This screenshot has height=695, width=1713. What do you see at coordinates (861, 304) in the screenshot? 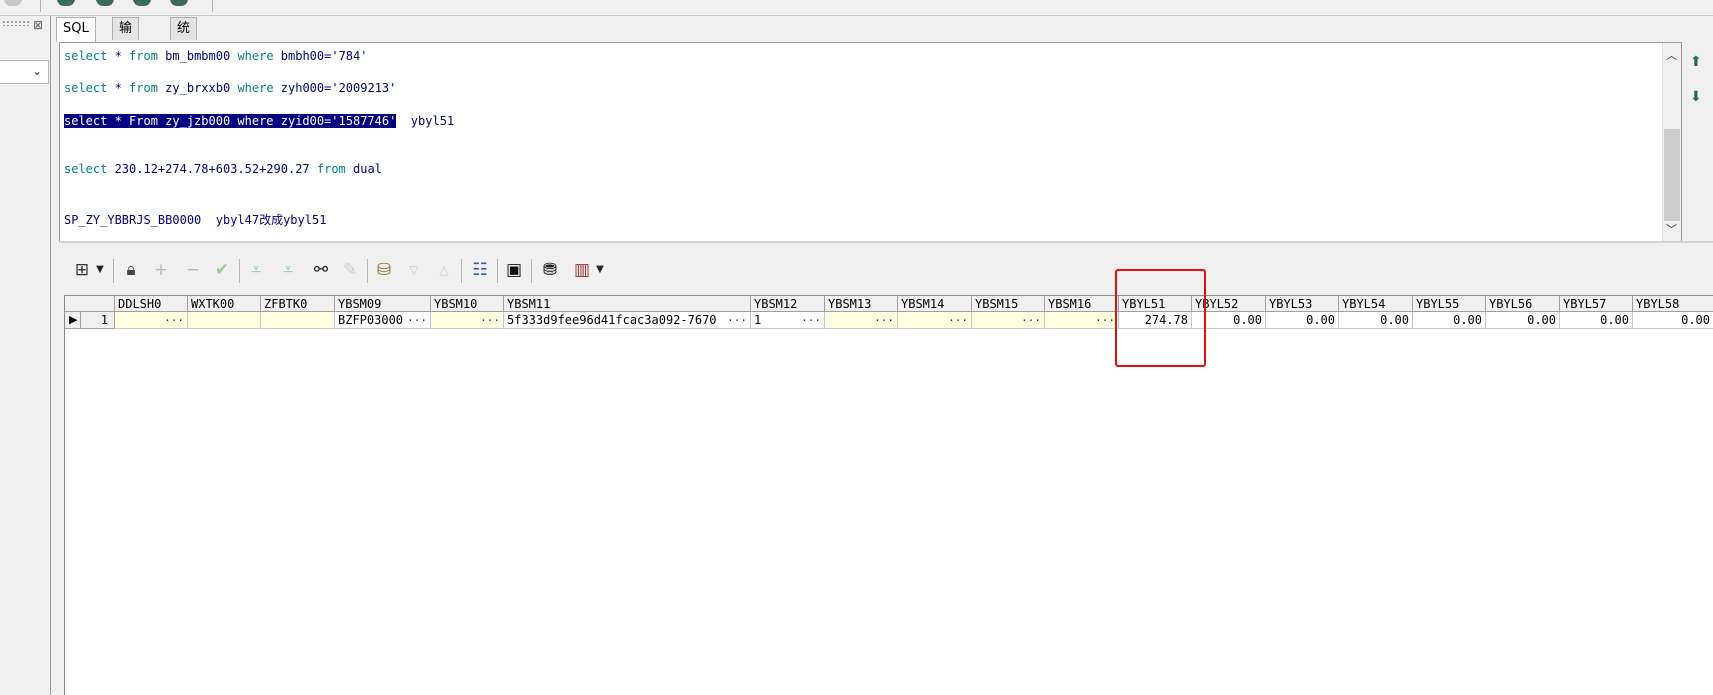
I see `col-header: YBSM13` at bounding box center [861, 304].